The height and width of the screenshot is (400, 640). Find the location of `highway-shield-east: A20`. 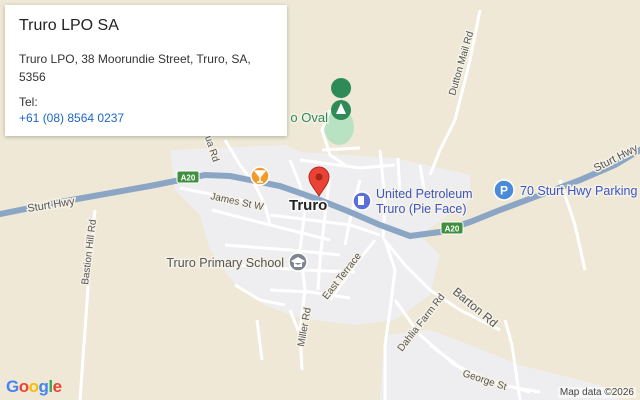

highway-shield-east: A20 is located at coordinates (452, 228).